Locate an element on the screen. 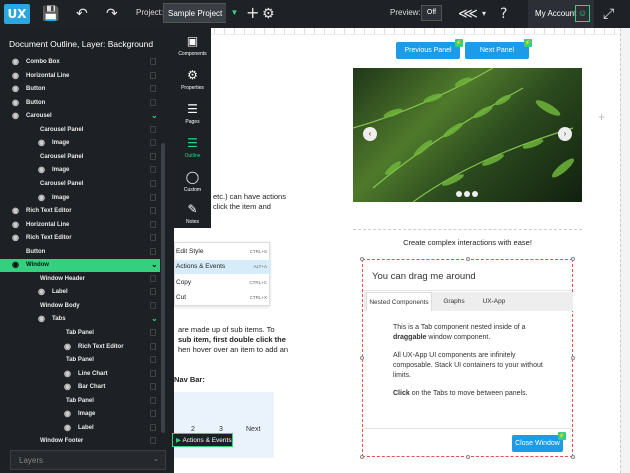 The image size is (630, 473). outline-row: ◉ Combo Box is located at coordinates (80, 62).